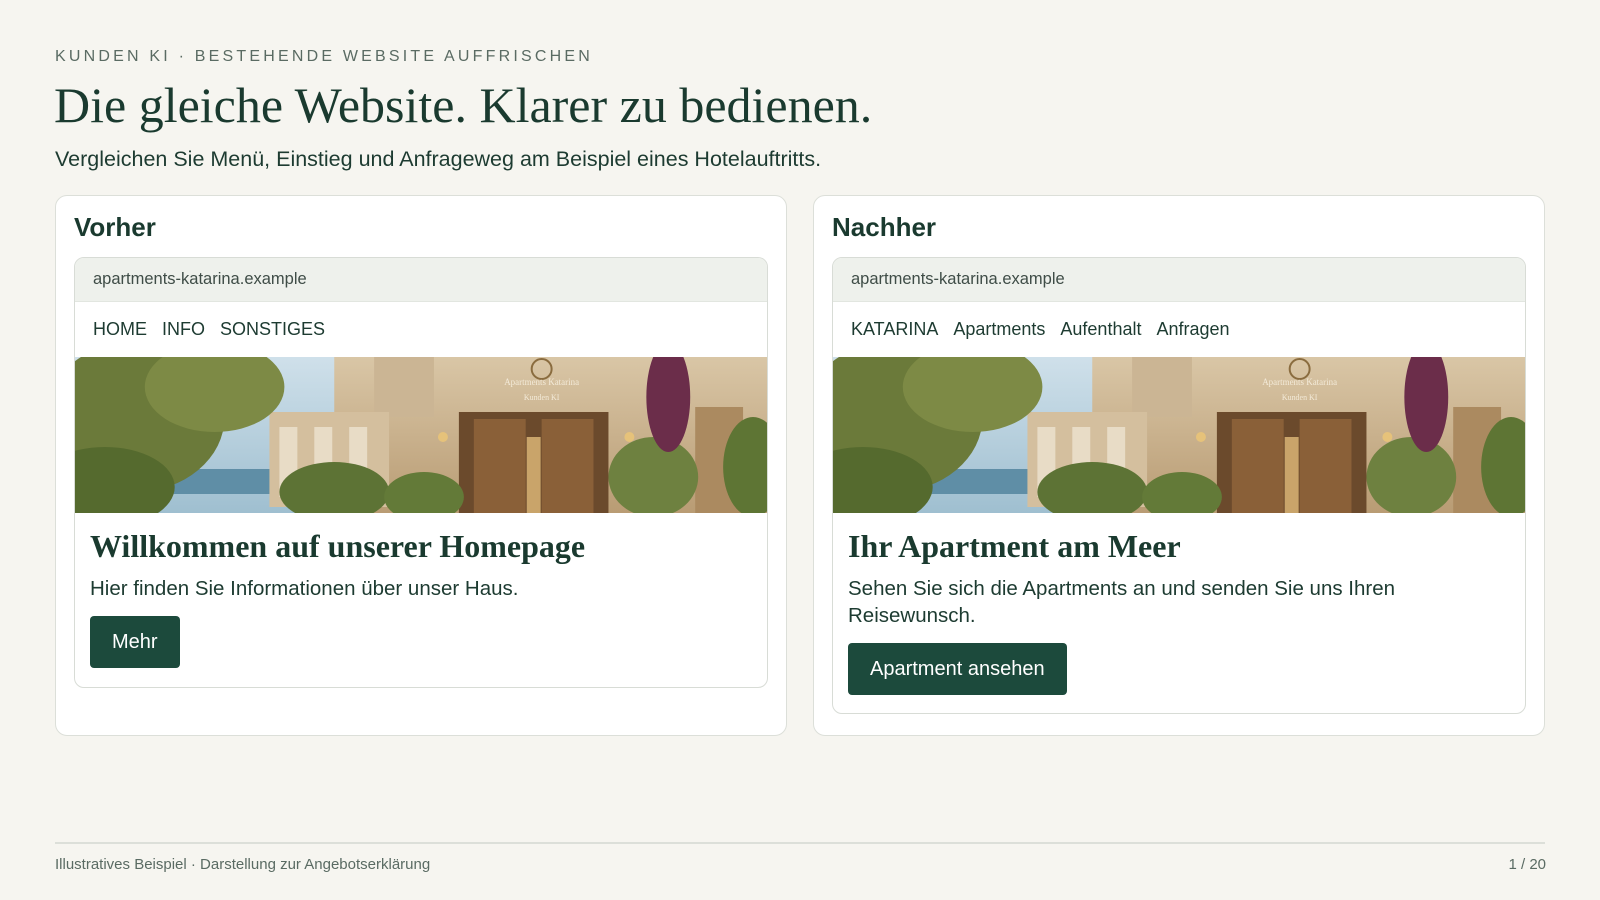 The height and width of the screenshot is (900, 1600). Describe the element at coordinates (338, 546) in the screenshot. I see `before-headline: Willkommen auf unserer Homepage` at that location.